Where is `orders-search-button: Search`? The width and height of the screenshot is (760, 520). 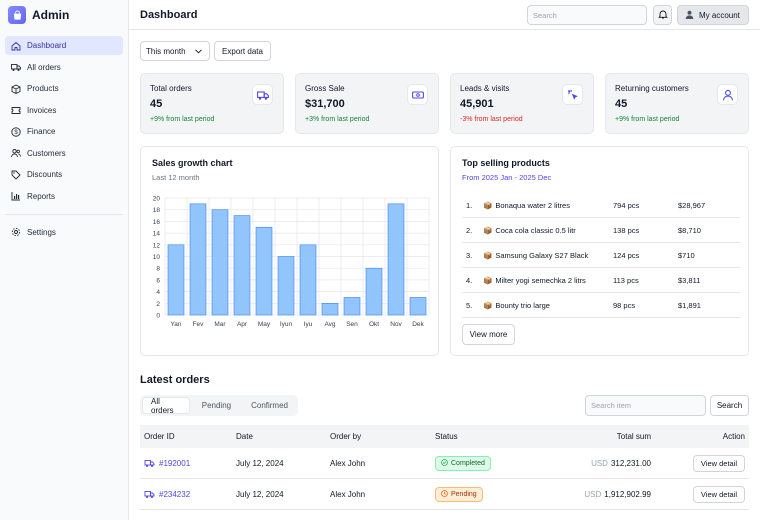 orders-search-button: Search is located at coordinates (729, 405).